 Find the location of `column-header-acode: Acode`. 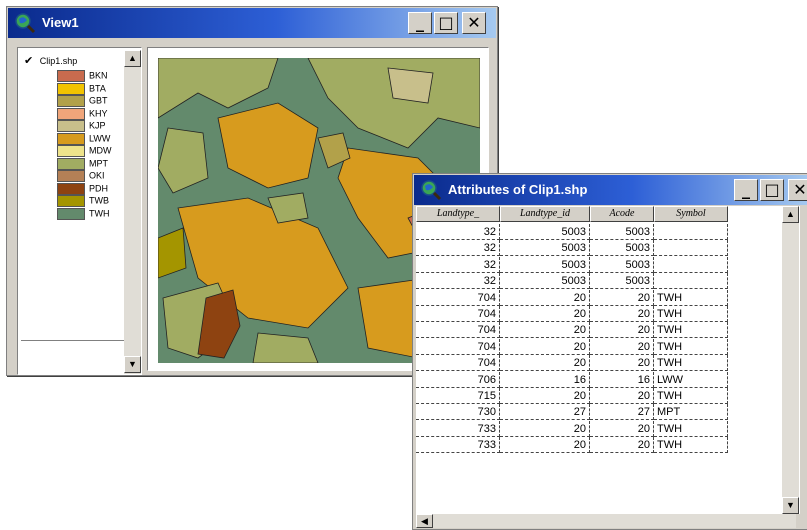

column-header-acode: Acode is located at coordinates (622, 214).